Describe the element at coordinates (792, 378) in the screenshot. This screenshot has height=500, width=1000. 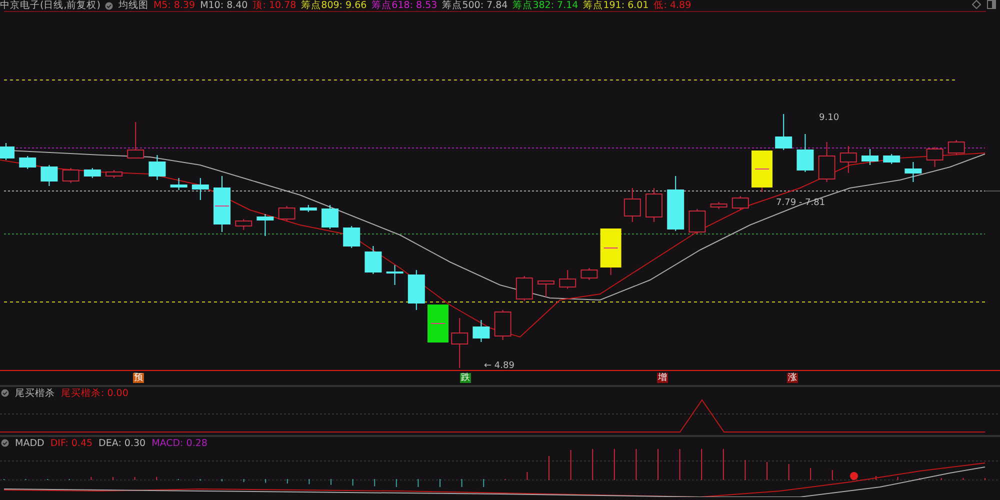
I see `signal-marker: 涨` at that location.